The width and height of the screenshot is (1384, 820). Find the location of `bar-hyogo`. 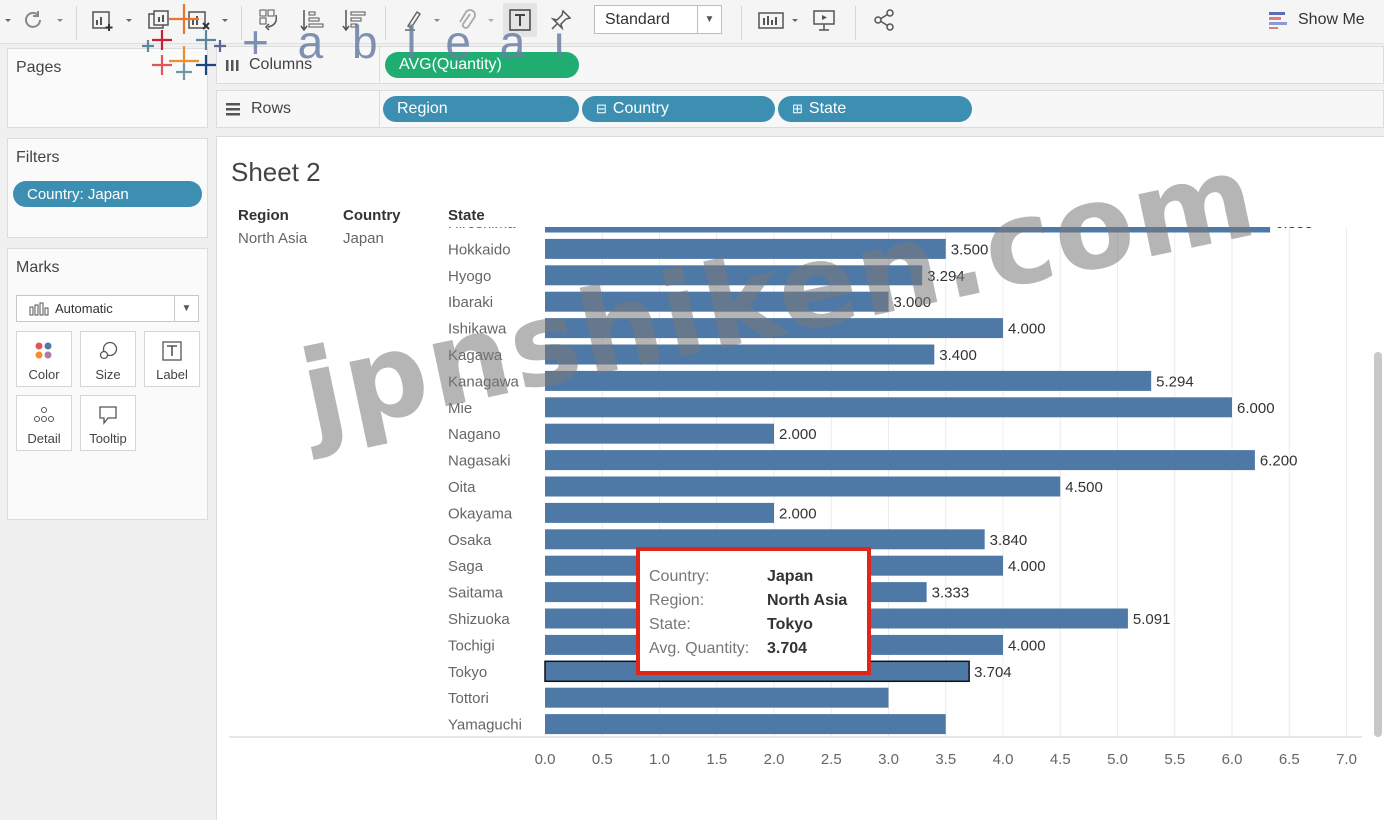

bar-hyogo is located at coordinates (734, 275).